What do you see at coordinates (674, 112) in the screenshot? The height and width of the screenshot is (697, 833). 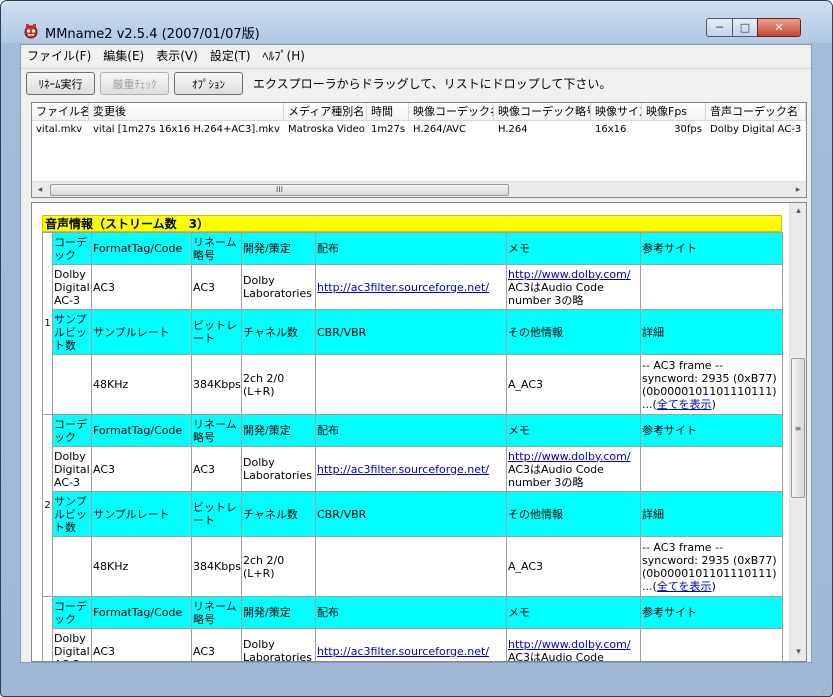 I see `column-header: 映像Fps` at bounding box center [674, 112].